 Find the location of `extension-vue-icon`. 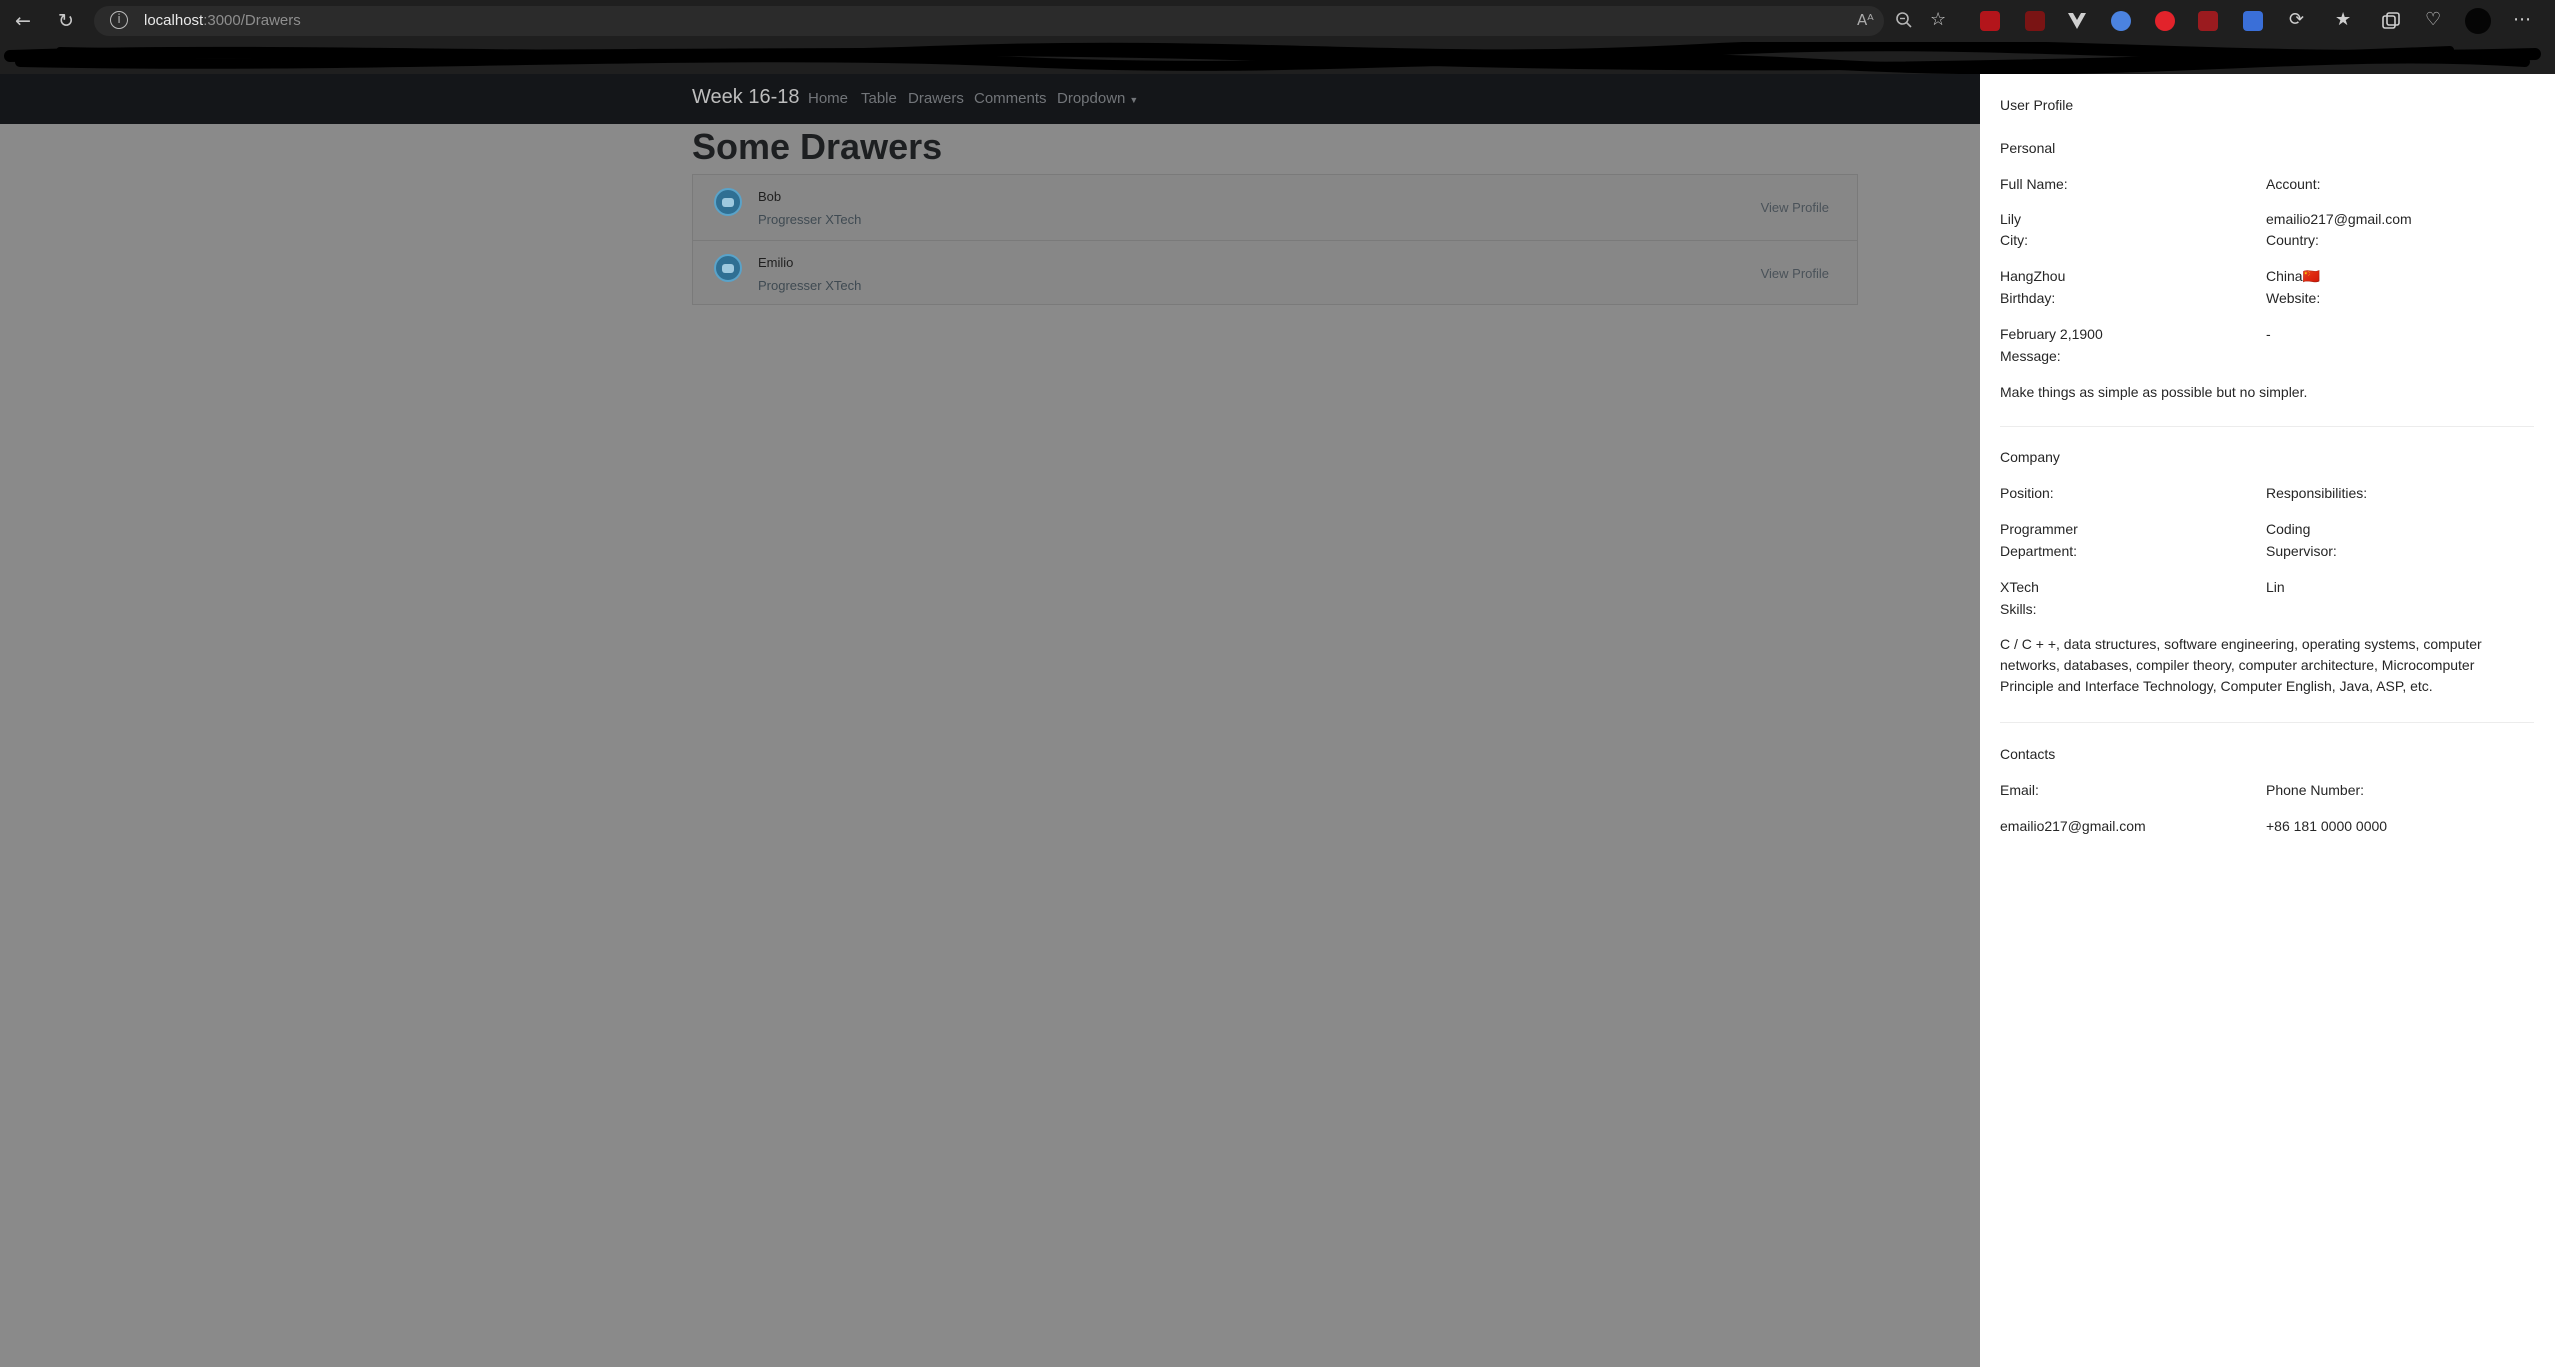

extension-vue-icon is located at coordinates (2077, 21).